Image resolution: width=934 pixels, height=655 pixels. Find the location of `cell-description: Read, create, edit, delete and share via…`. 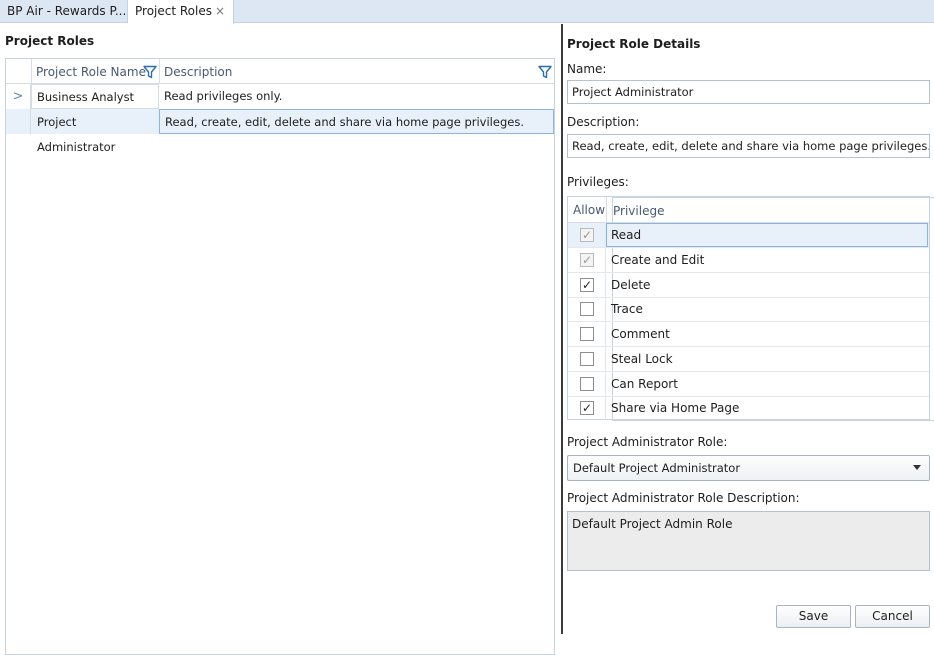

cell-description: Read, create, edit, delete and share via… is located at coordinates (356, 121).